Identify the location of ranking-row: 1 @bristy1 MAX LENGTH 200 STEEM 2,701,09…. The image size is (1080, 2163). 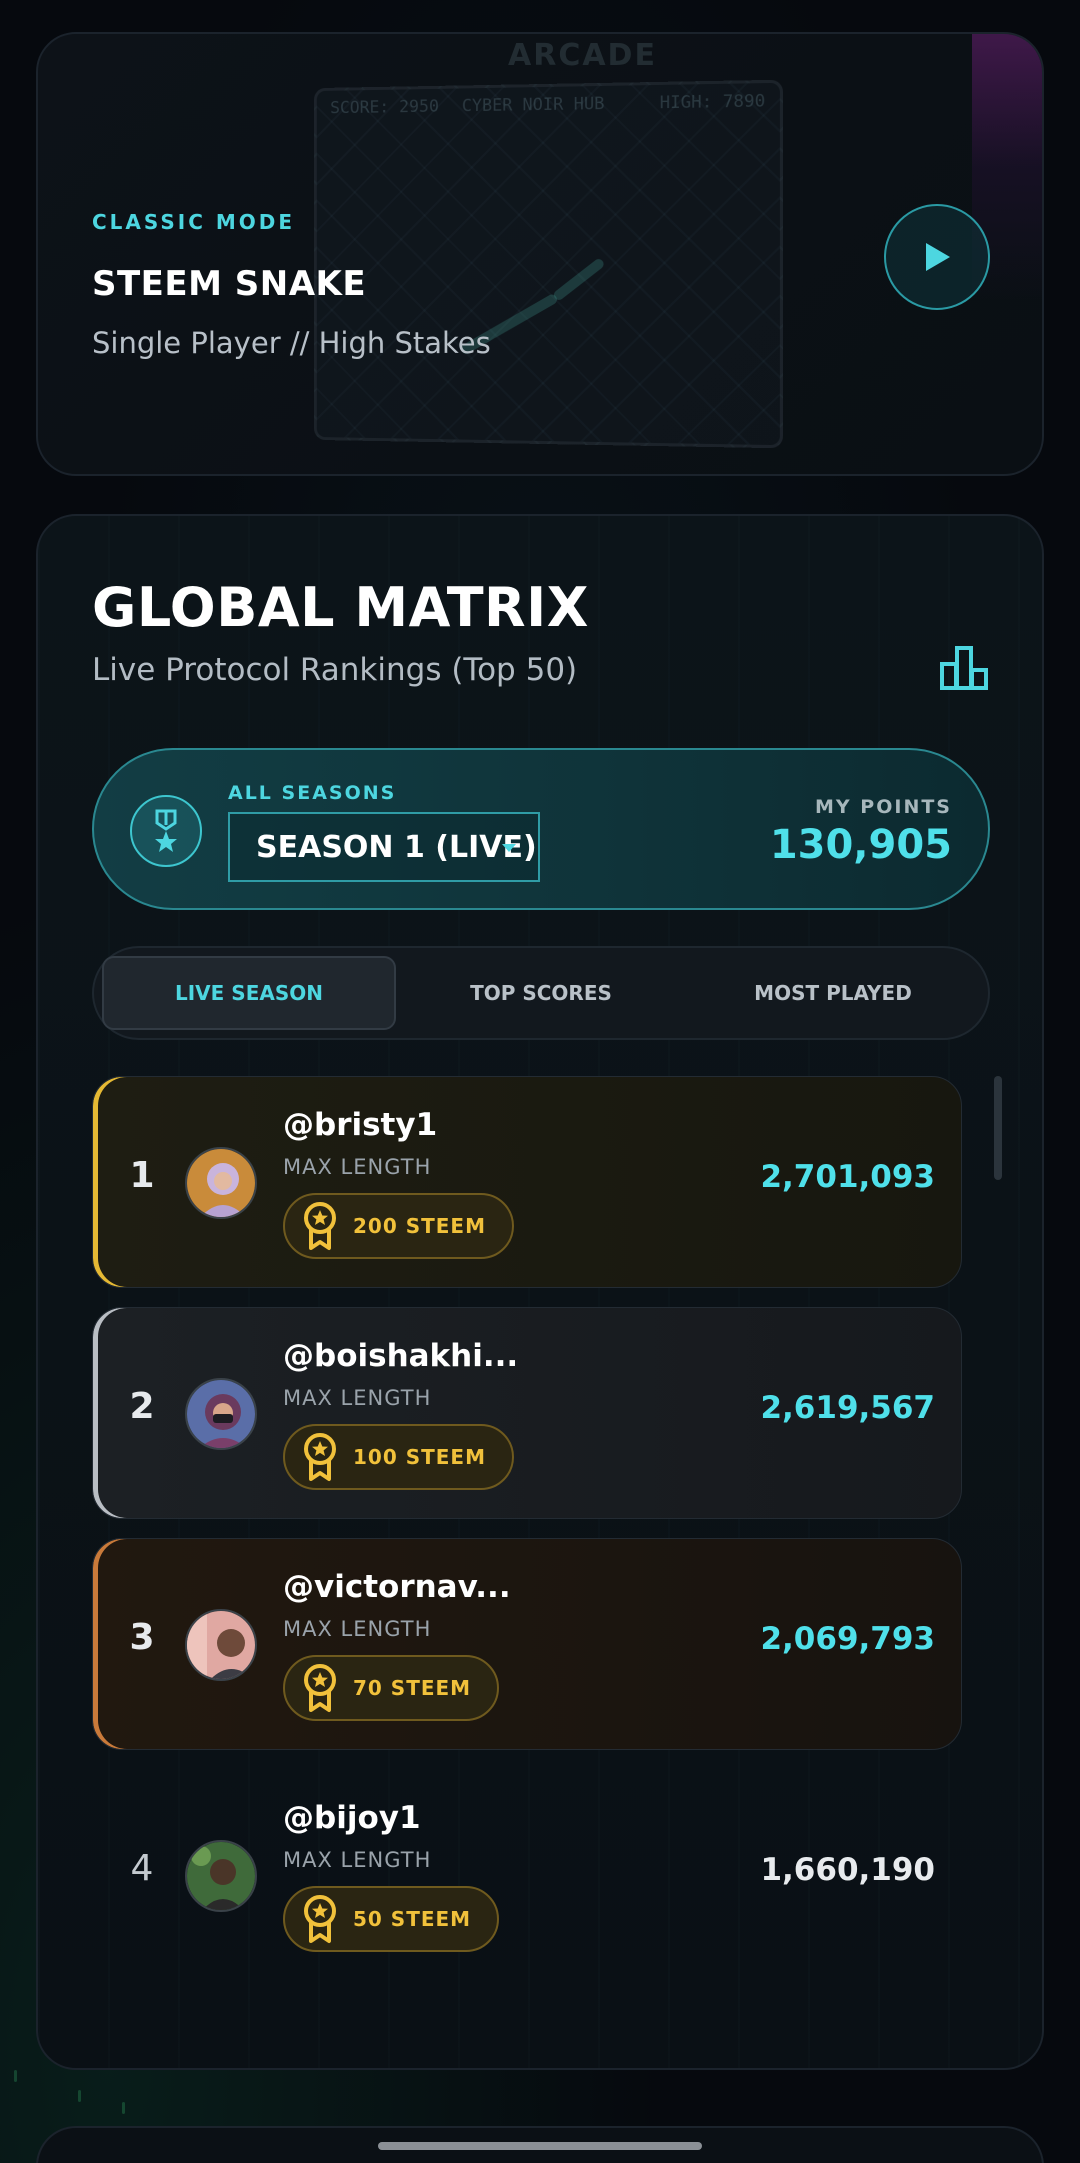
(527, 1182).